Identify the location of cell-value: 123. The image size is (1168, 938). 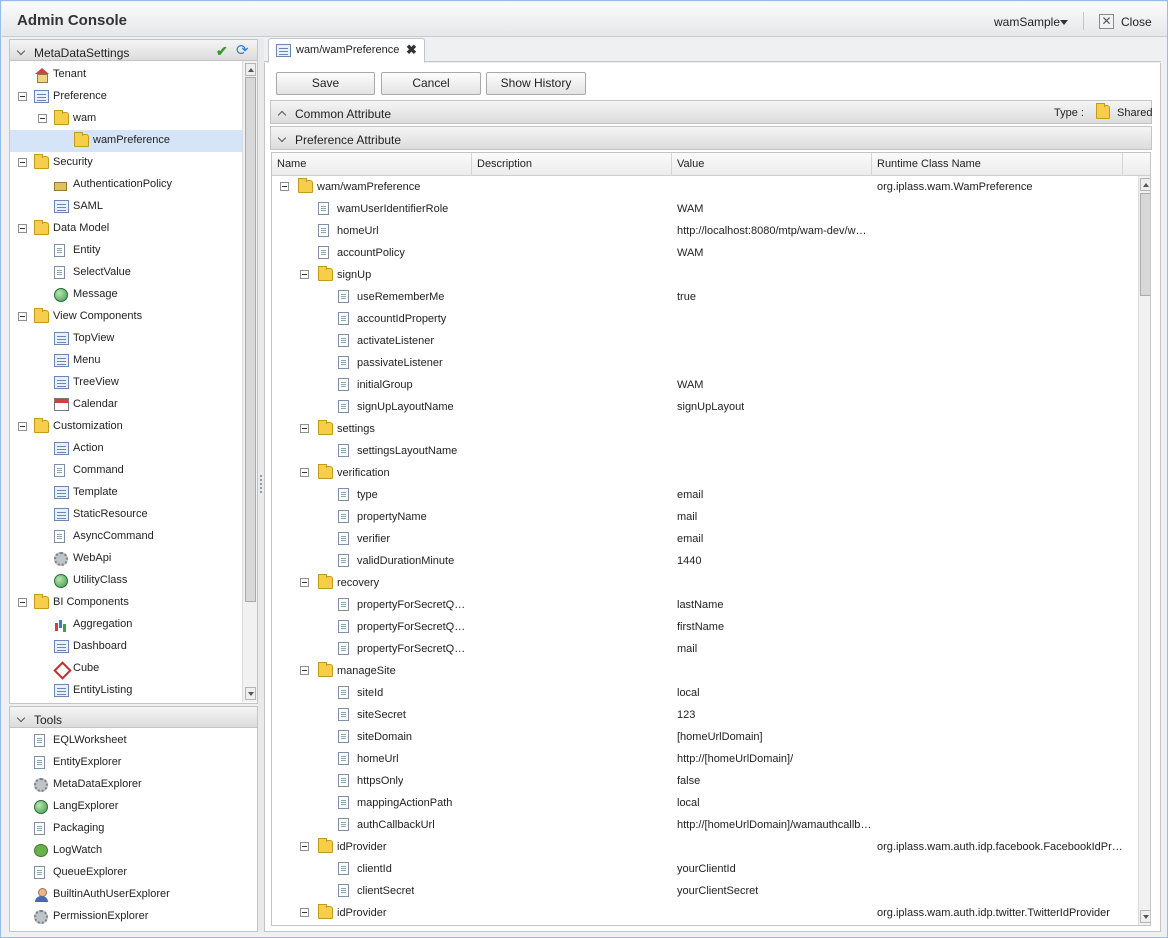
(686, 715).